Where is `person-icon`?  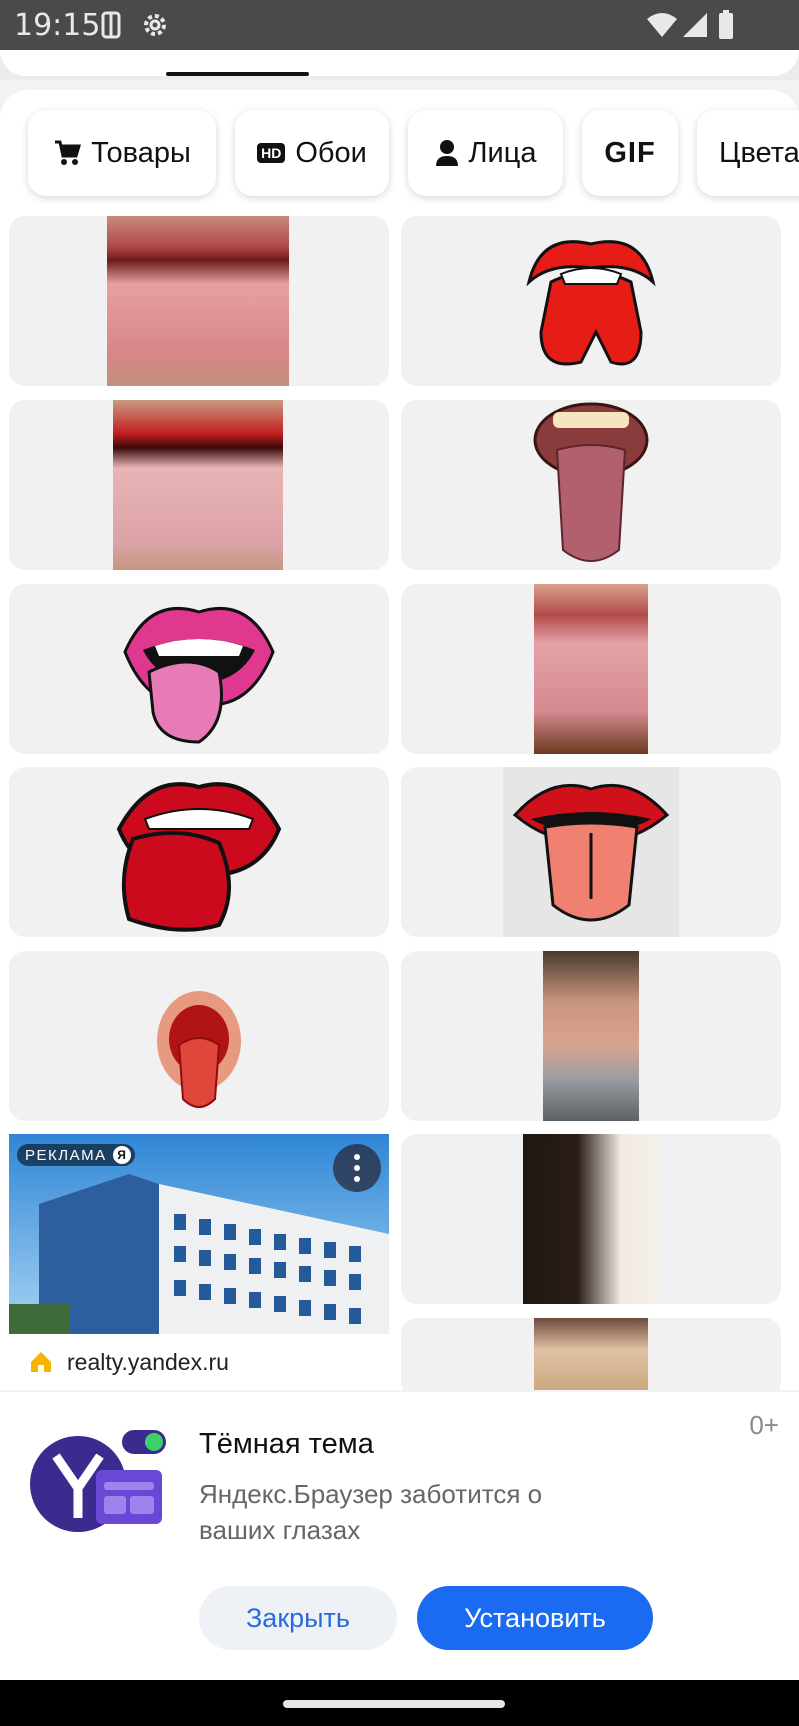 person-icon is located at coordinates (446, 153).